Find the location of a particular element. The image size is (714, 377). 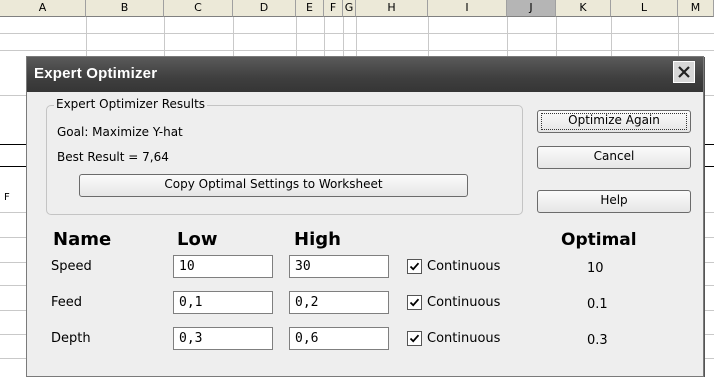

column-header-f: F is located at coordinates (333, 8).